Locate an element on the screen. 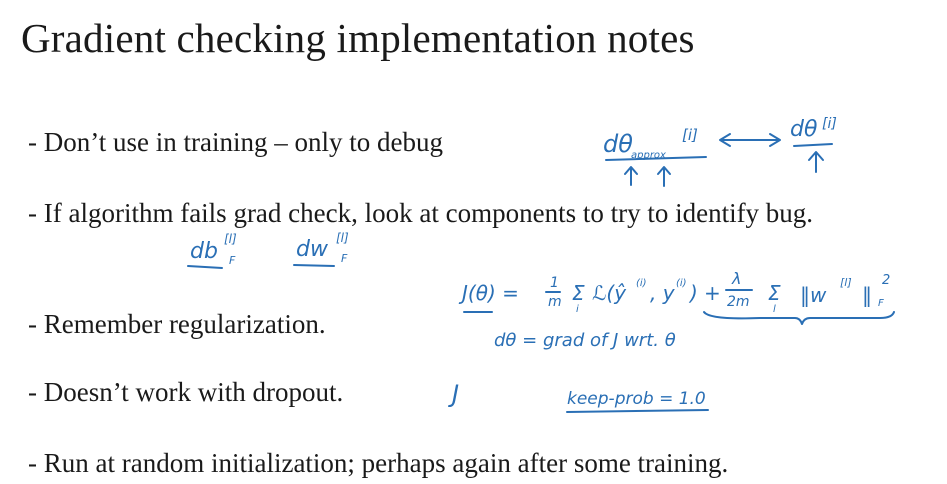 This screenshot has height=484, width=947. dw-sub-f: F is located at coordinates (344, 258).